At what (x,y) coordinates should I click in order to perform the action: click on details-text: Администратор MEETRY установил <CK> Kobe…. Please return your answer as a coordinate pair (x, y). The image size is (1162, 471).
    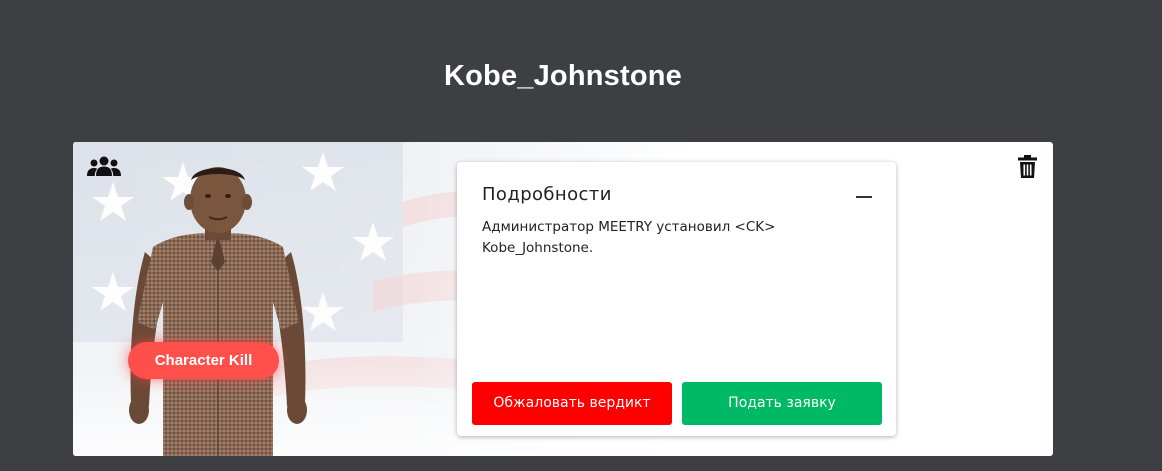
    Looking at the image, I should click on (629, 237).